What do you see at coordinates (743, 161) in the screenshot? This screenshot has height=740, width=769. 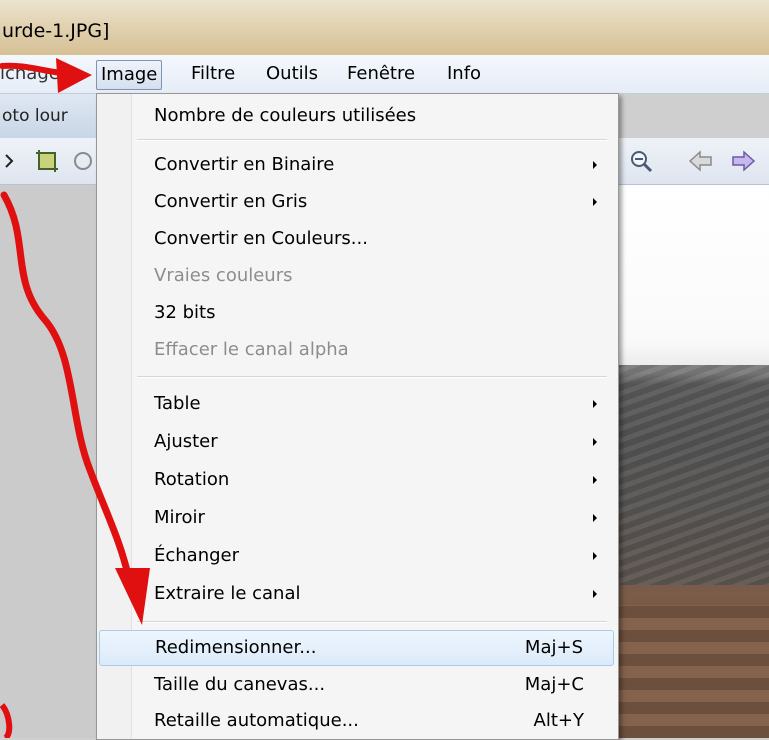 I see `forward-arrow-icon` at bounding box center [743, 161].